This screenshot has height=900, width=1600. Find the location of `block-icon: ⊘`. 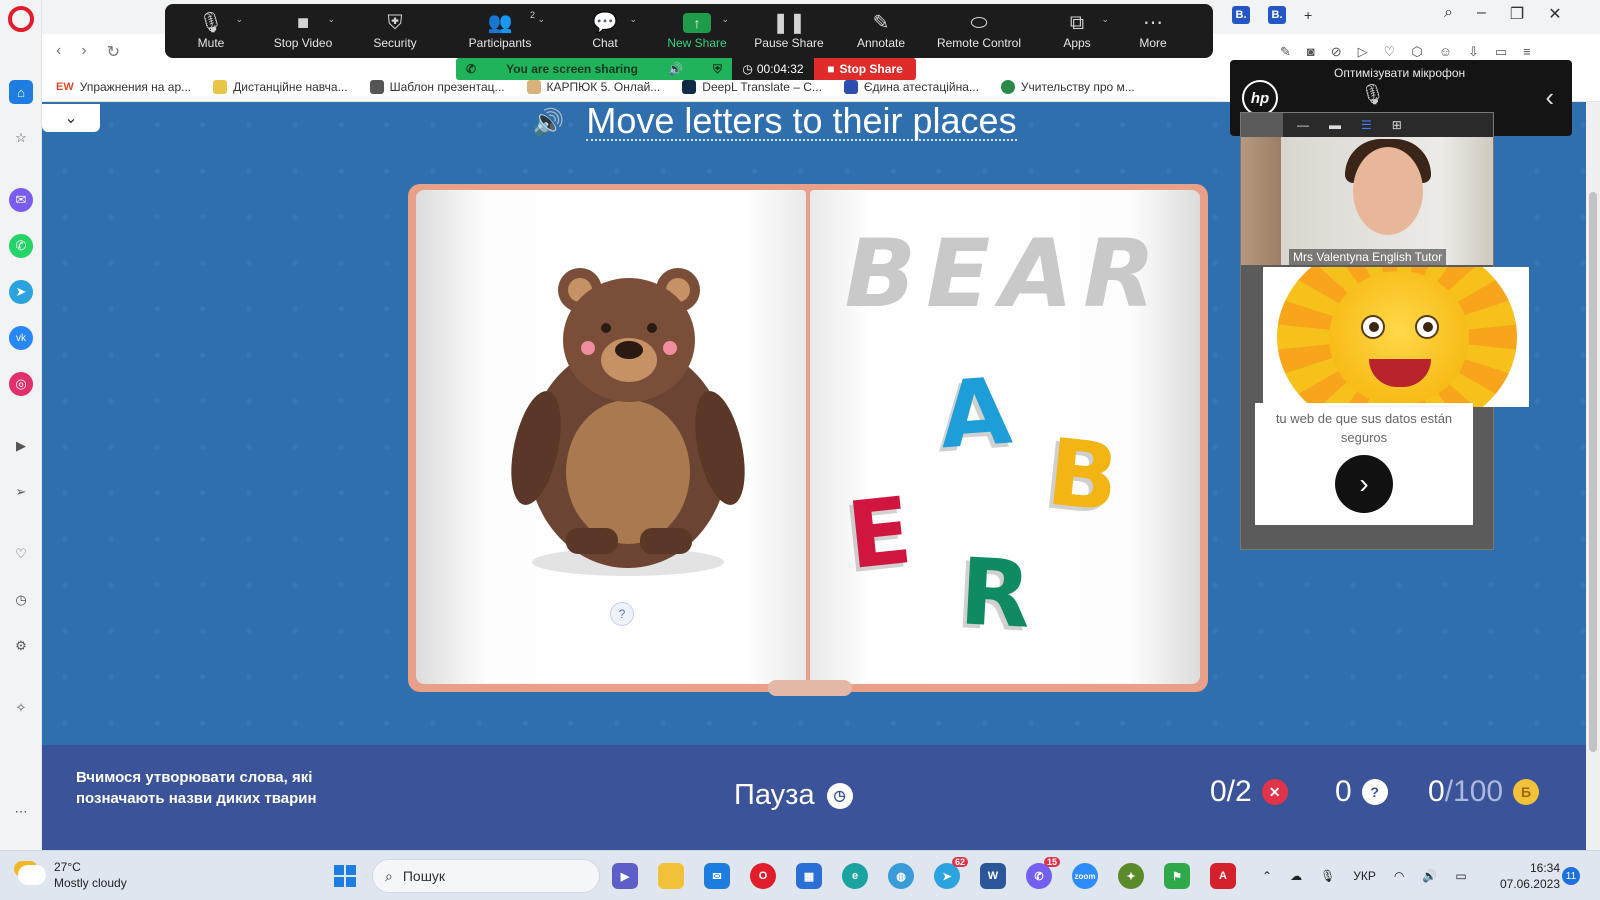

block-icon: ⊘ is located at coordinates (1336, 52).